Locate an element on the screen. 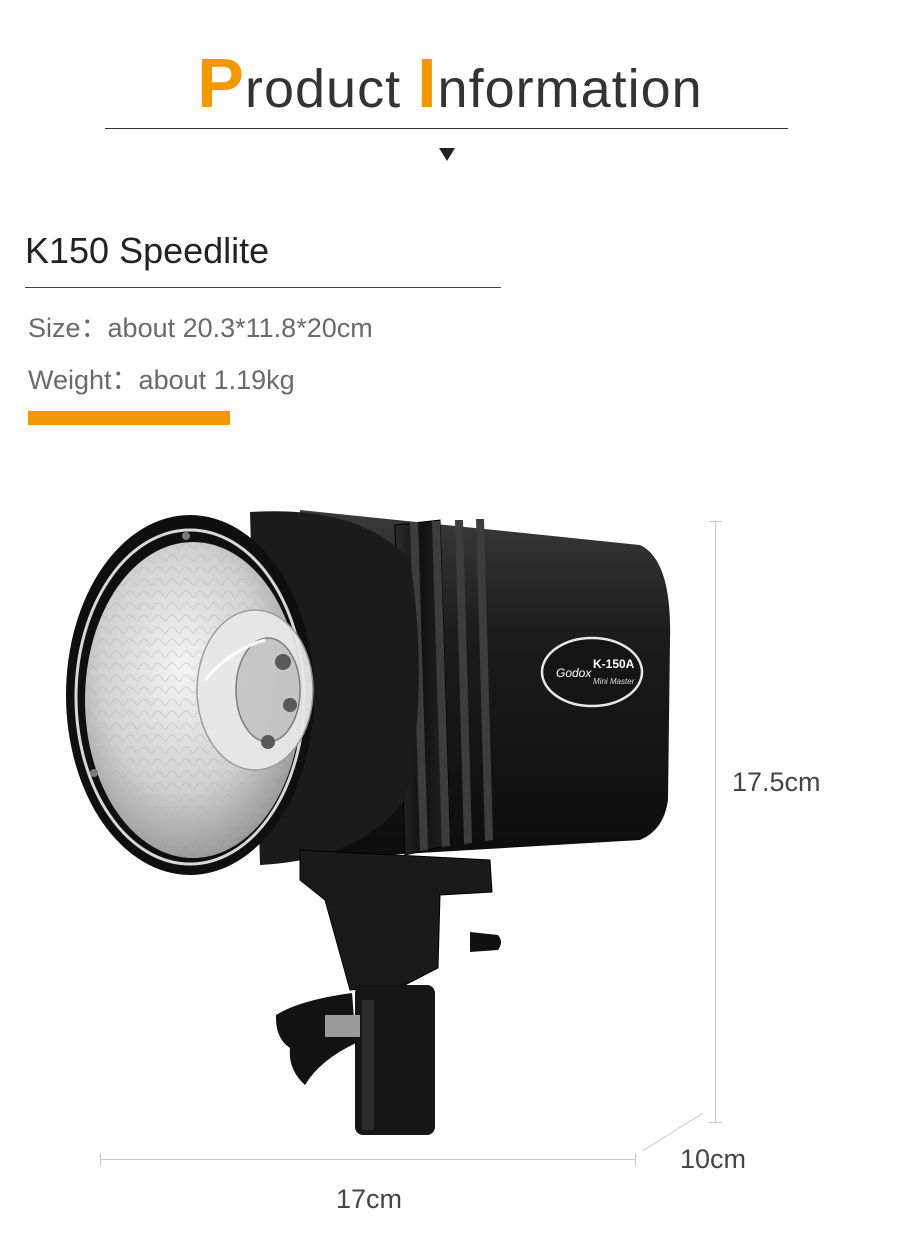 The width and height of the screenshot is (900, 1258). spec-size-value: about 20.3*11.8*20cm is located at coordinates (240, 328).